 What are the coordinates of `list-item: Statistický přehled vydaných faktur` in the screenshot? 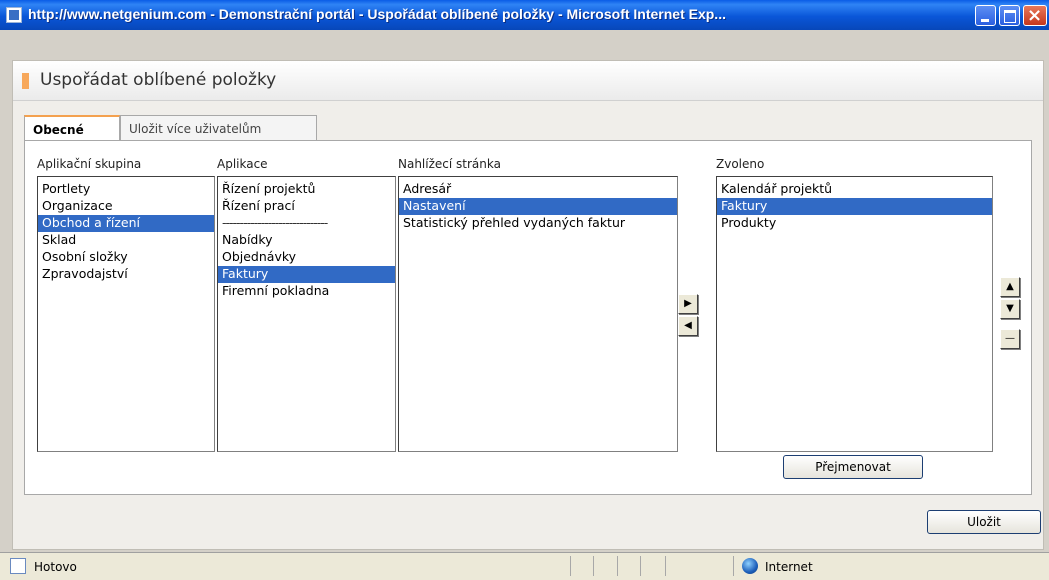 It's located at (538, 223).